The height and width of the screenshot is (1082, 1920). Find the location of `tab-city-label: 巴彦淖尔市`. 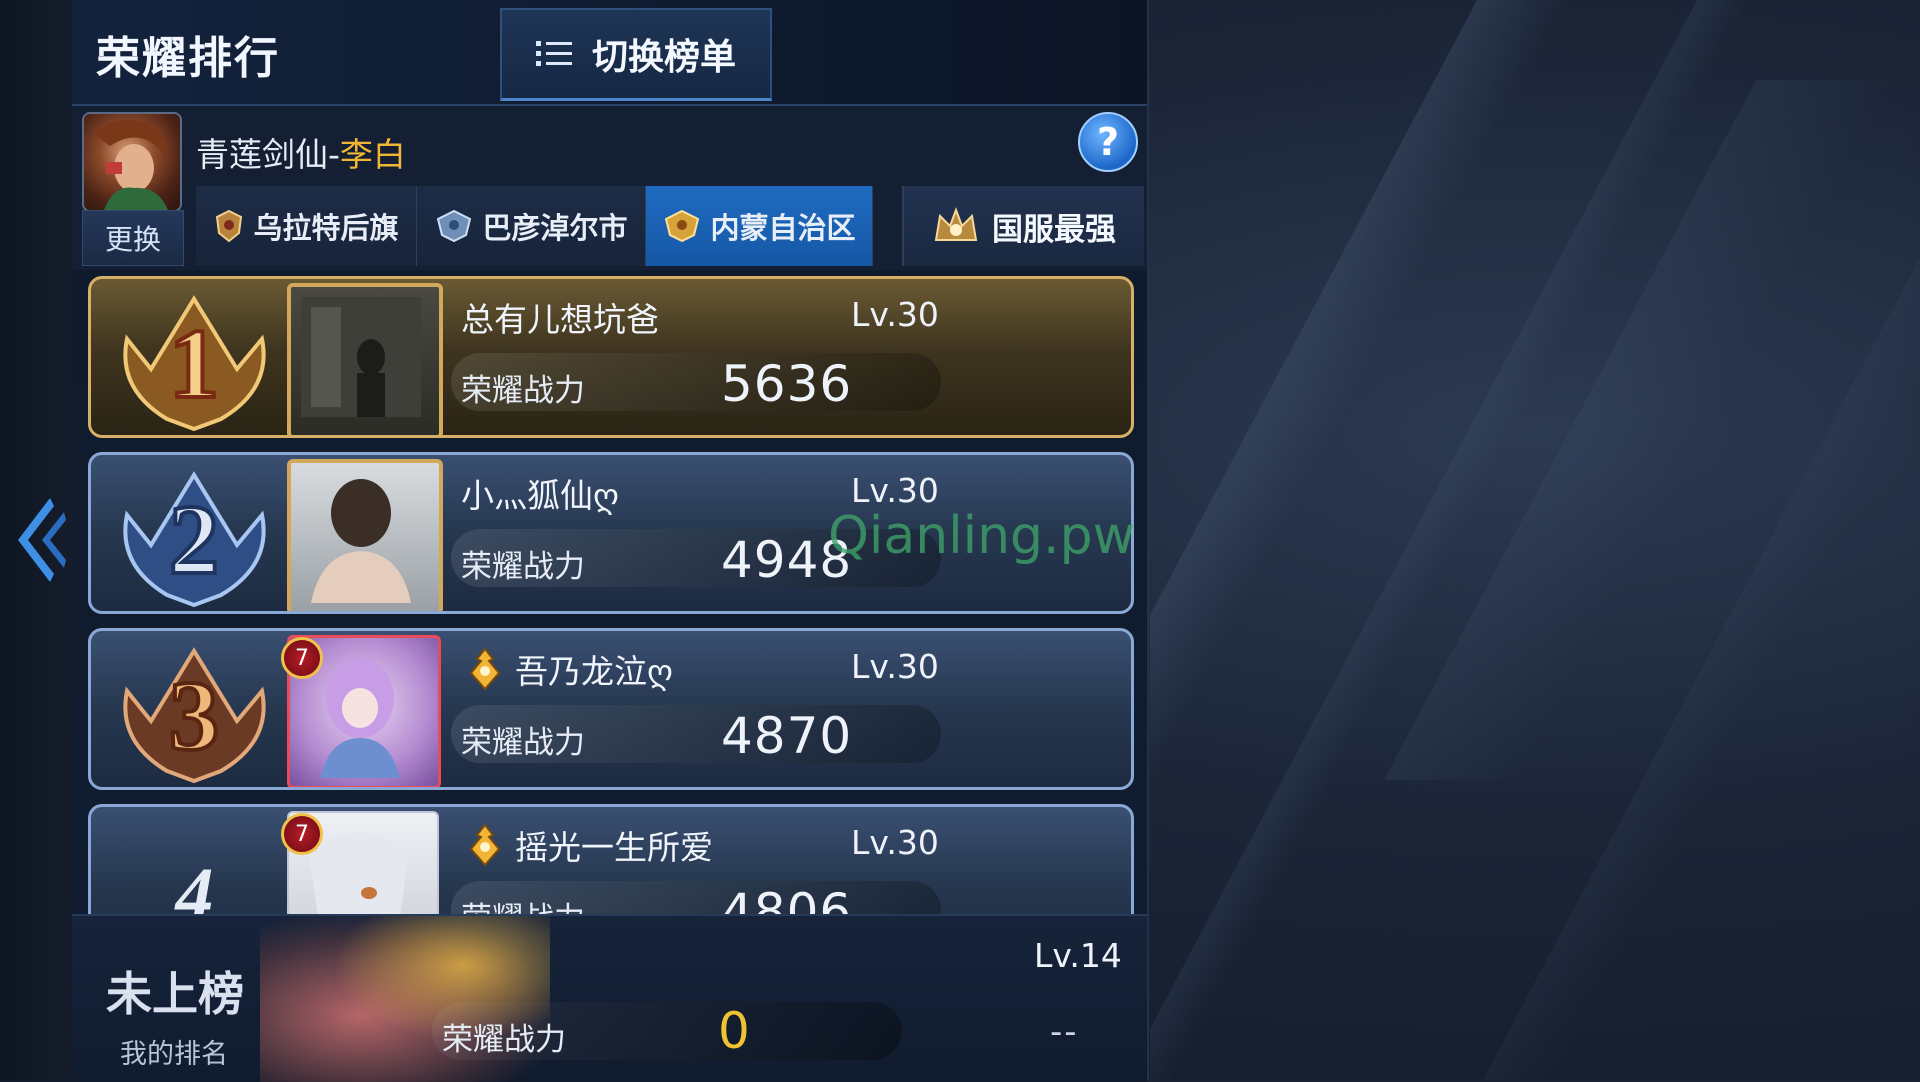

tab-city-label: 巴彦淖尔市 is located at coordinates (555, 228).